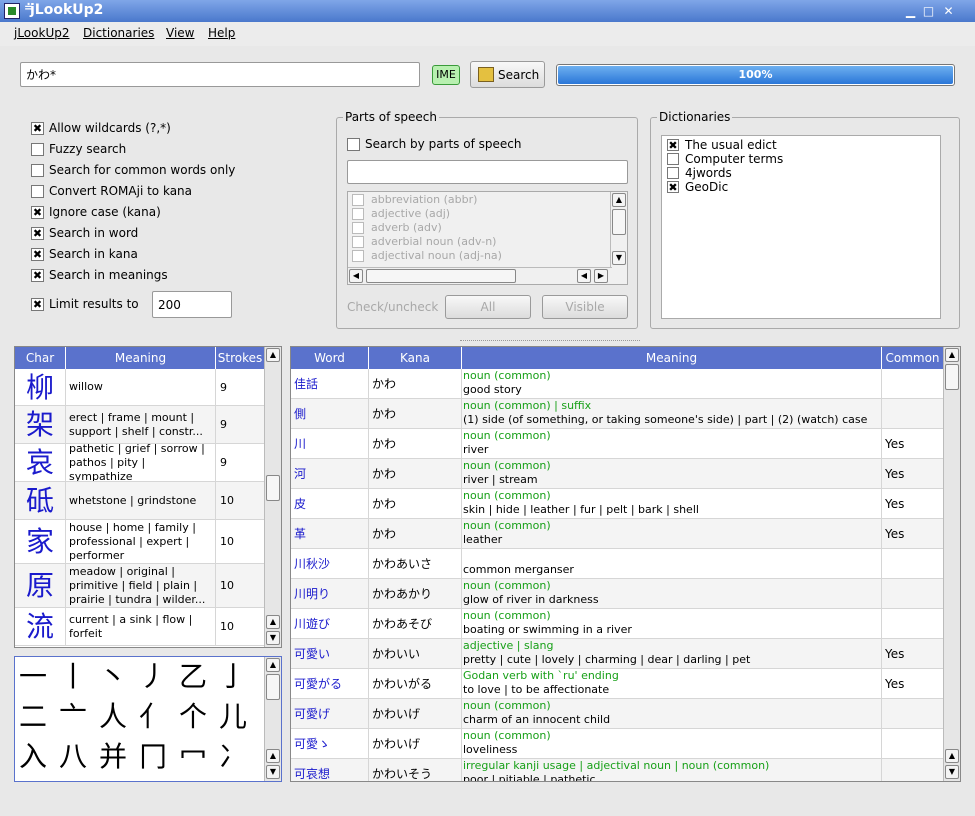  I want to click on menu-view: View, so click(180, 33).